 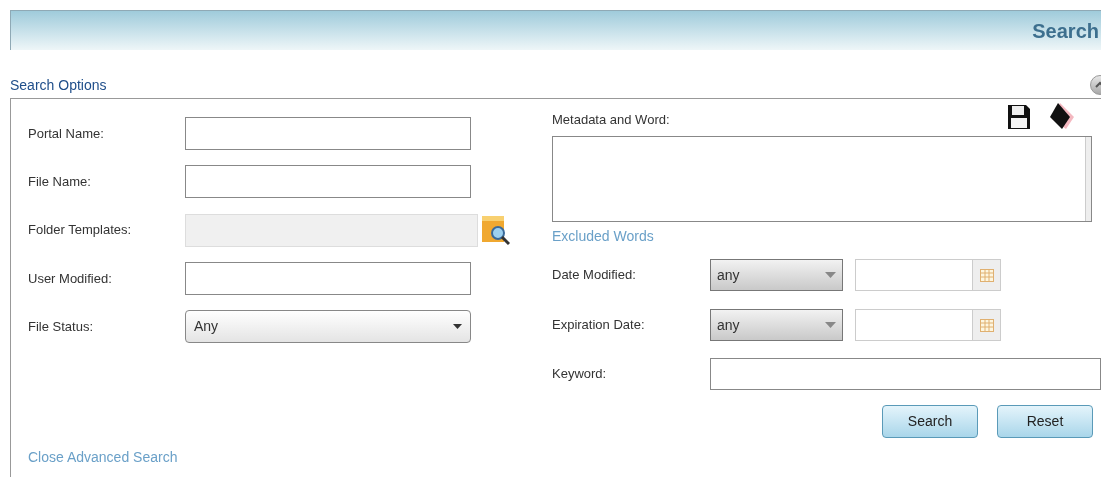 What do you see at coordinates (66, 133) in the screenshot?
I see `field-label: Portal Name:` at bounding box center [66, 133].